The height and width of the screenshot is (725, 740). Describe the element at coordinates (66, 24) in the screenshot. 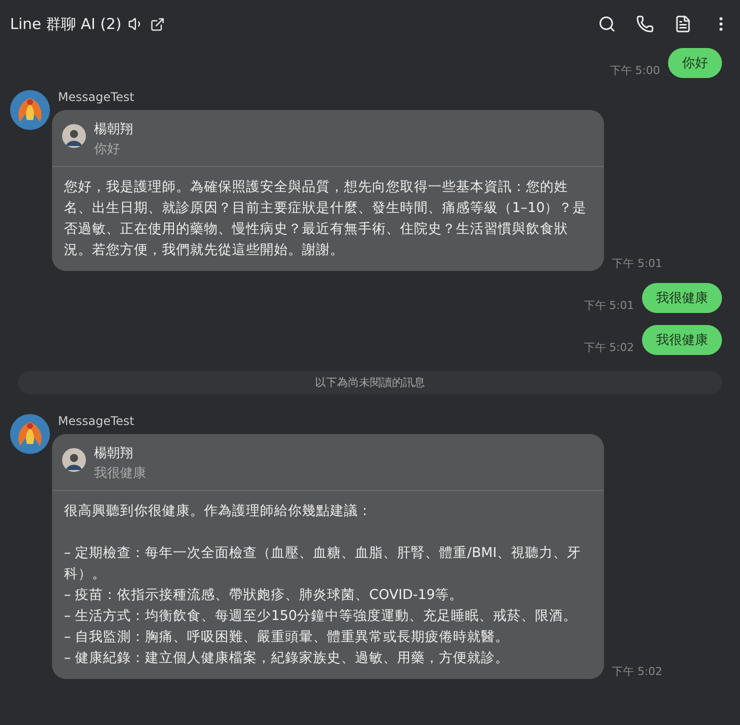

I see `chat-title: Line 群聊 AI (2)` at that location.